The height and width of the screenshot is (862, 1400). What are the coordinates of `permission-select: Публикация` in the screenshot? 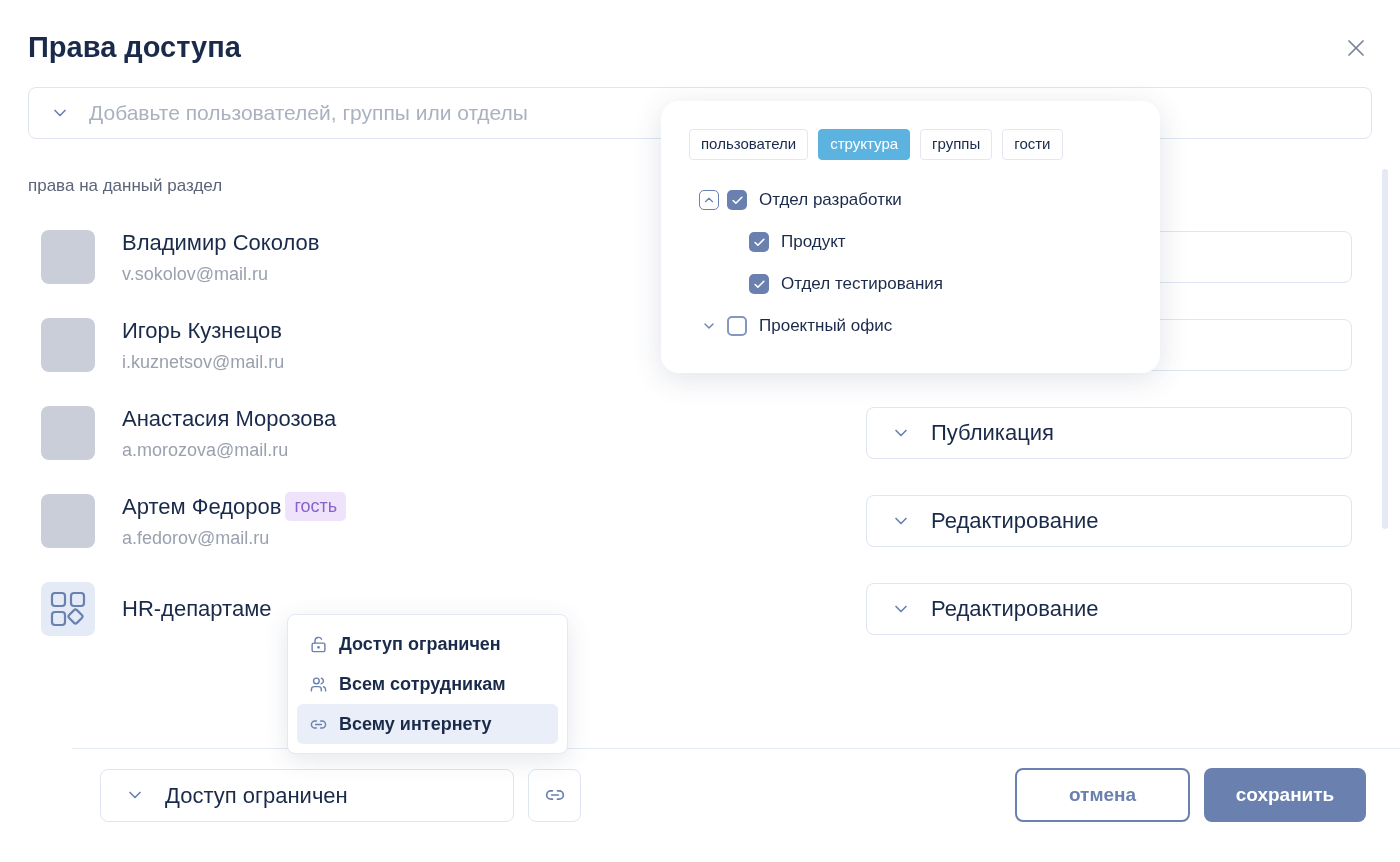 It's located at (1109, 432).